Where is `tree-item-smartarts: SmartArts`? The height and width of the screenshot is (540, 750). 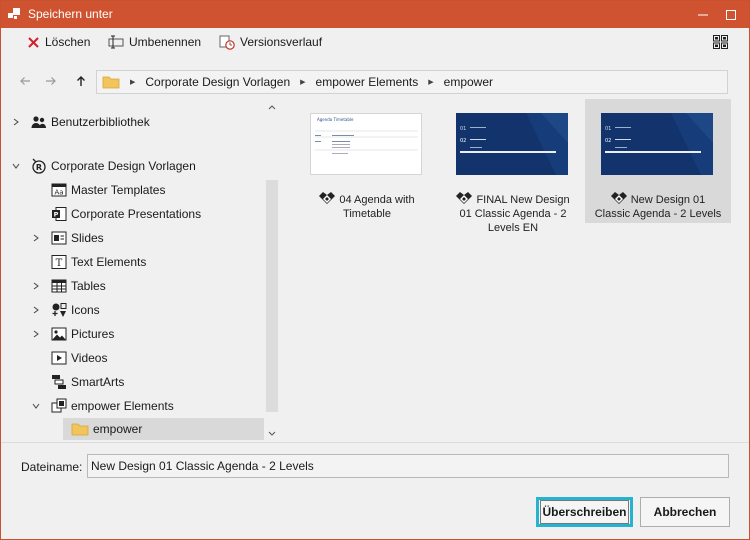
tree-item-smartarts: SmartArts is located at coordinates (158, 382).